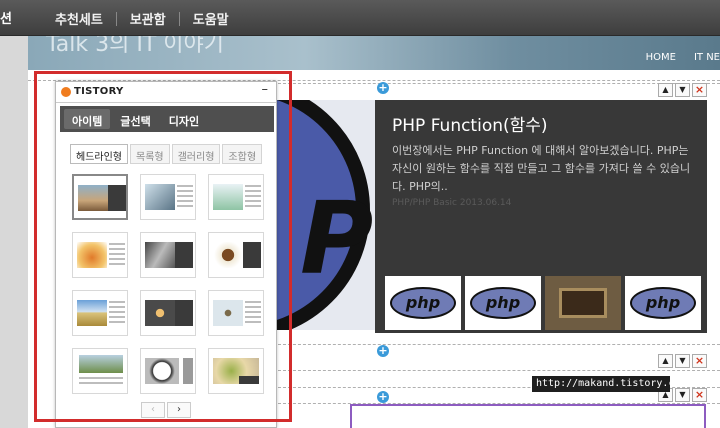 The width and height of the screenshot is (720, 428). Describe the element at coordinates (211, 18) in the screenshot. I see `menu-help: 도움말` at that location.